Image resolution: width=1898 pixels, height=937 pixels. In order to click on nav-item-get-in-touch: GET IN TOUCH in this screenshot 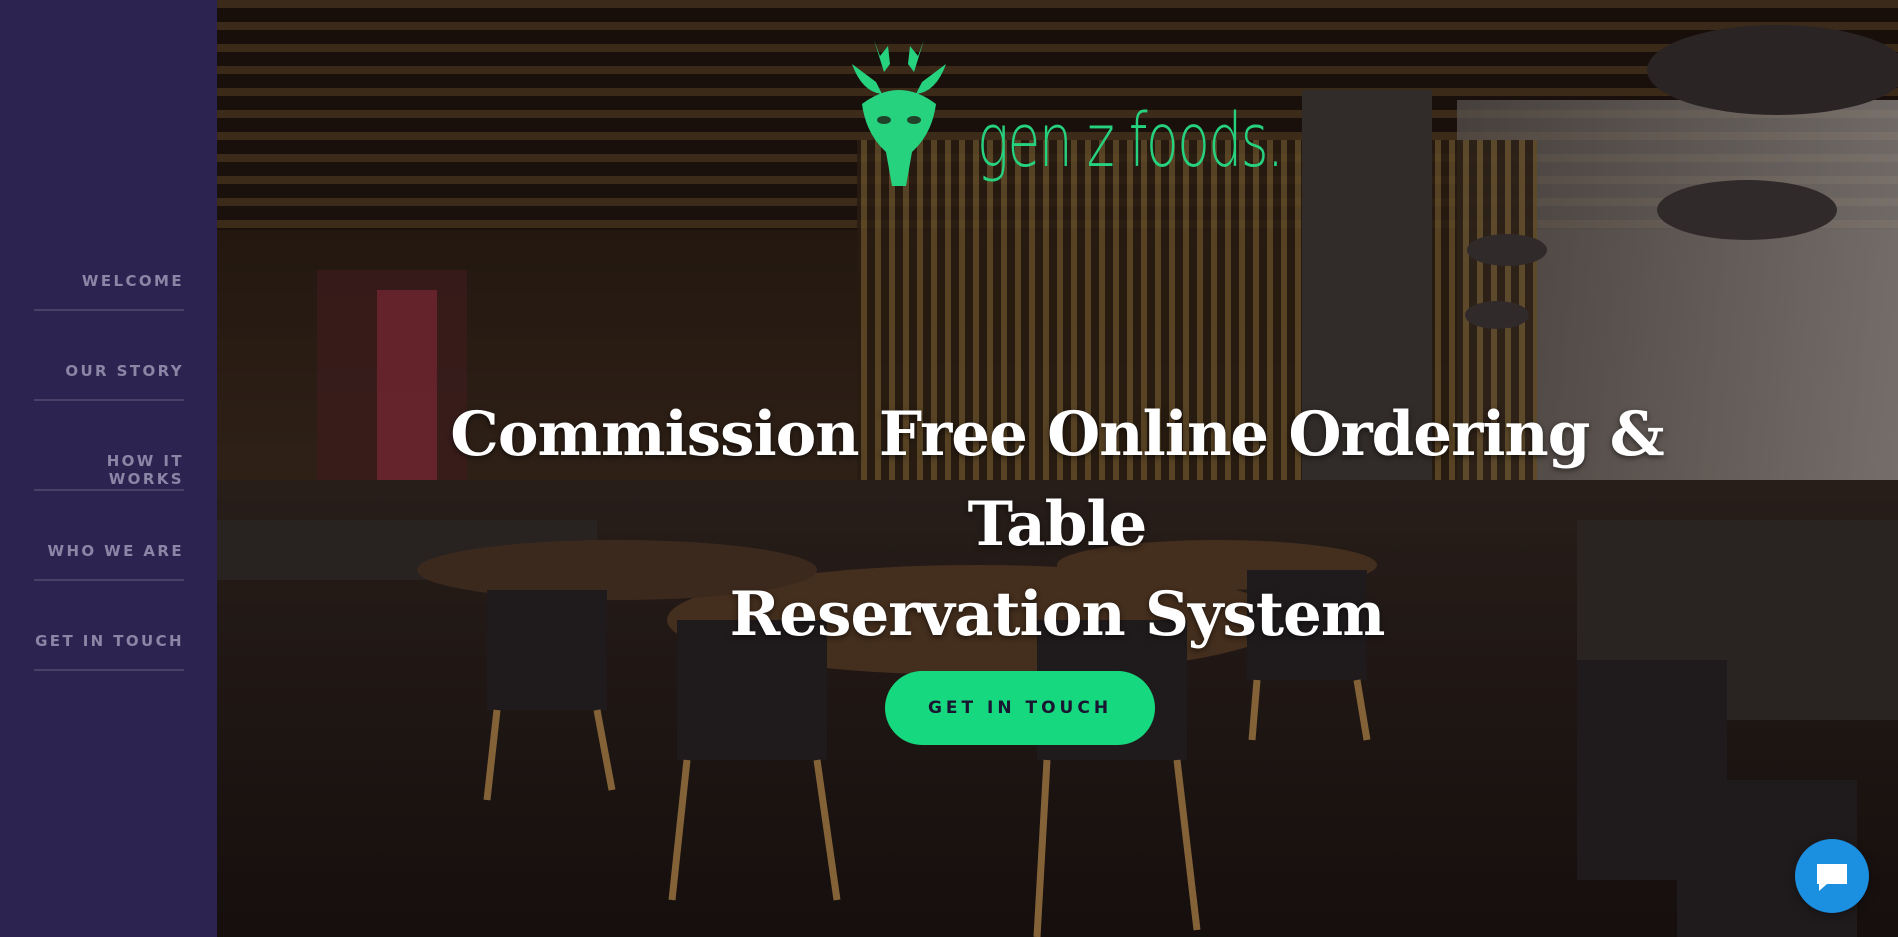, I will do `click(109, 667)`.